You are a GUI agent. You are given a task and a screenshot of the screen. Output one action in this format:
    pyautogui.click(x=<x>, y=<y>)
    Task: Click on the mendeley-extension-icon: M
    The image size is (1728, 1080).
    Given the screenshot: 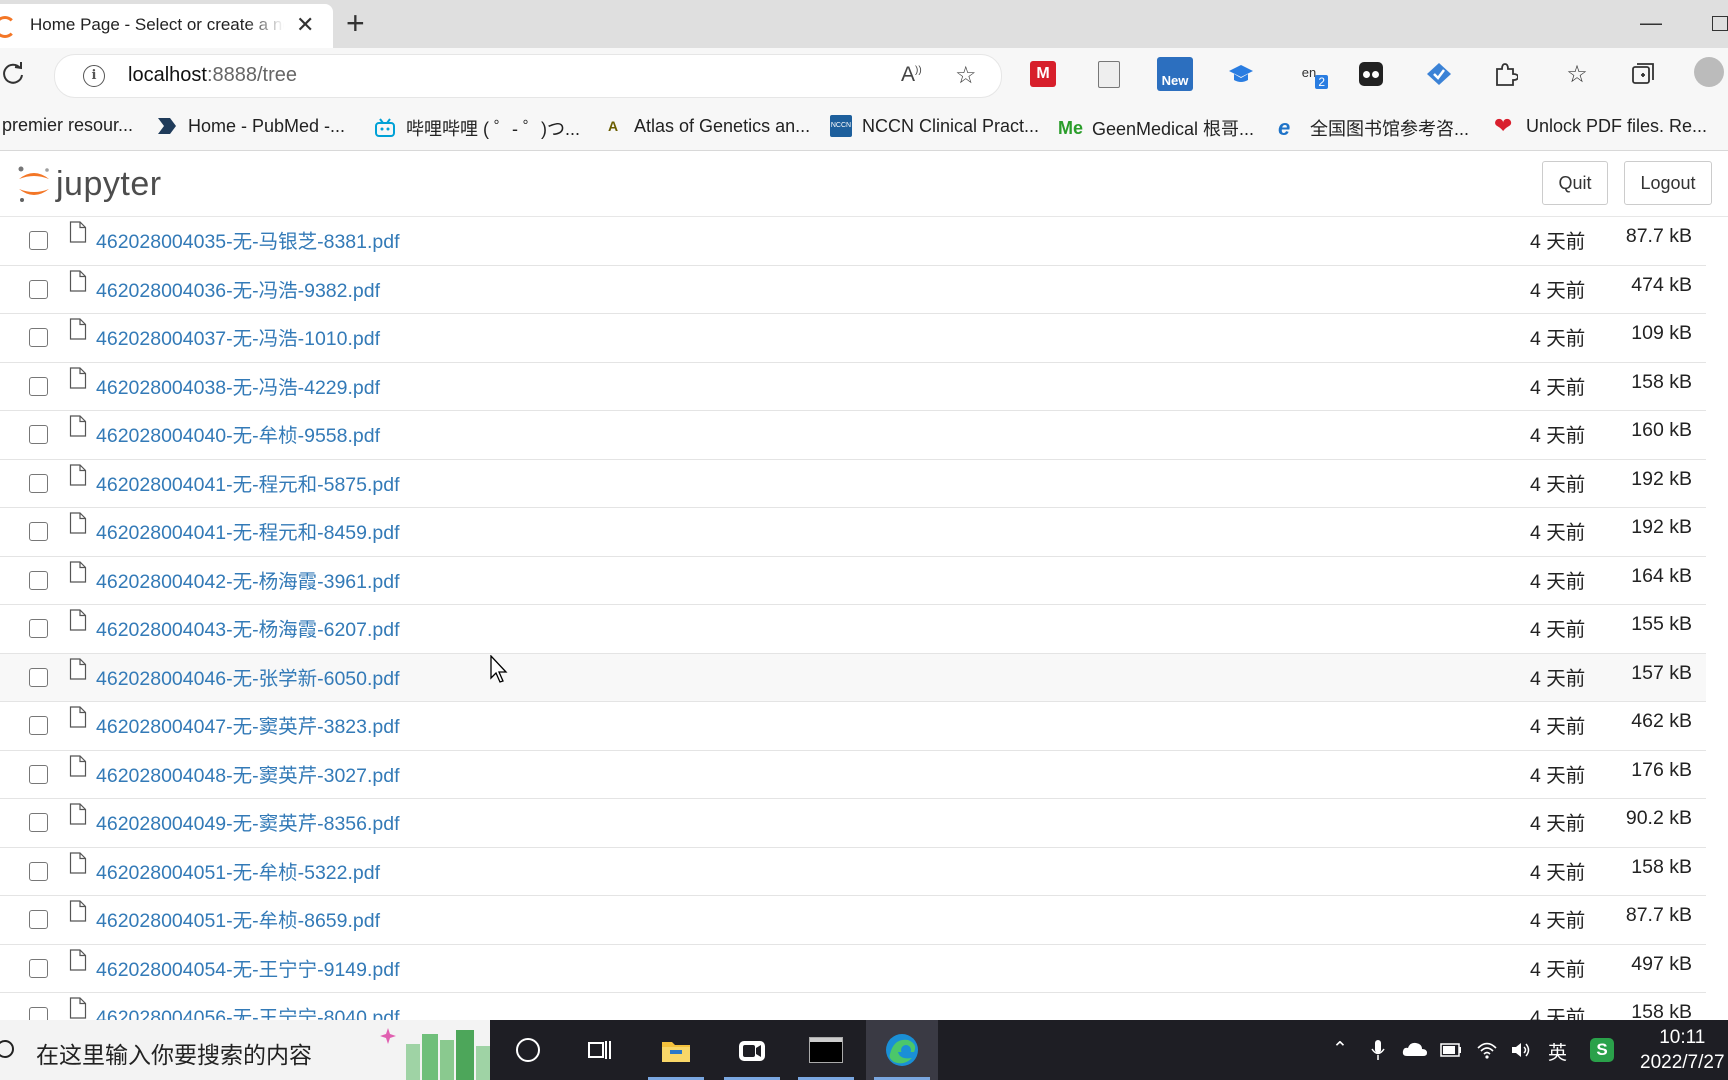 What is the action you would take?
    pyautogui.click(x=1043, y=74)
    